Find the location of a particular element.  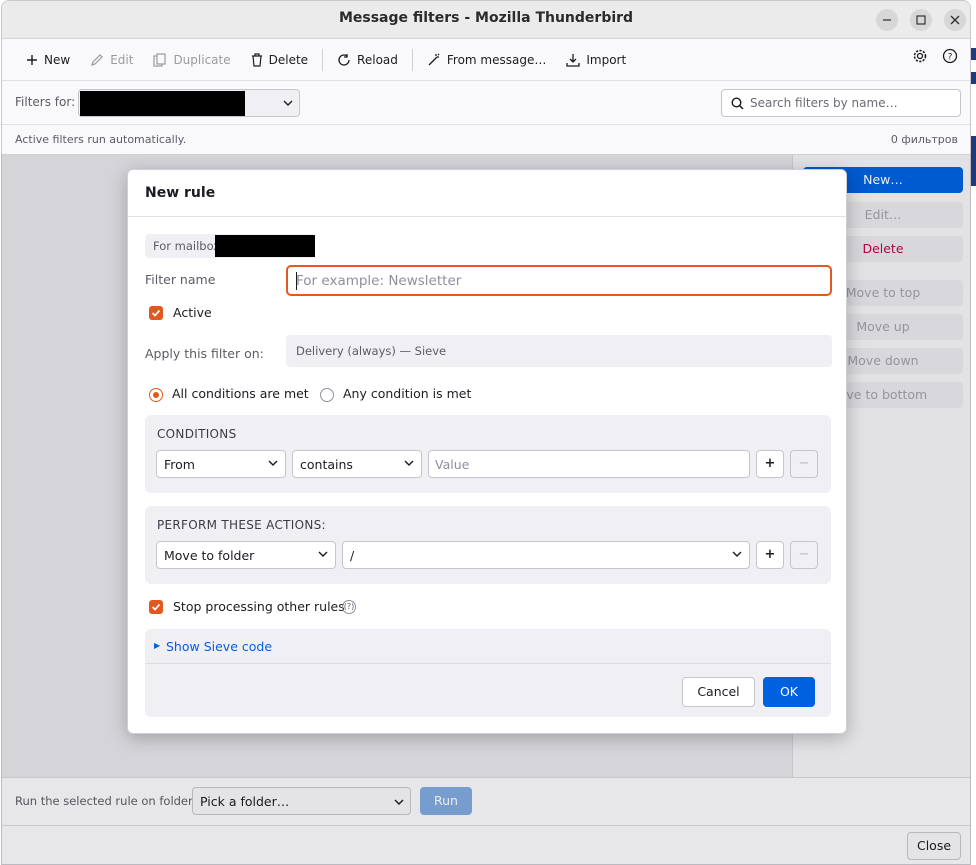

new-label: New is located at coordinates (57, 59).